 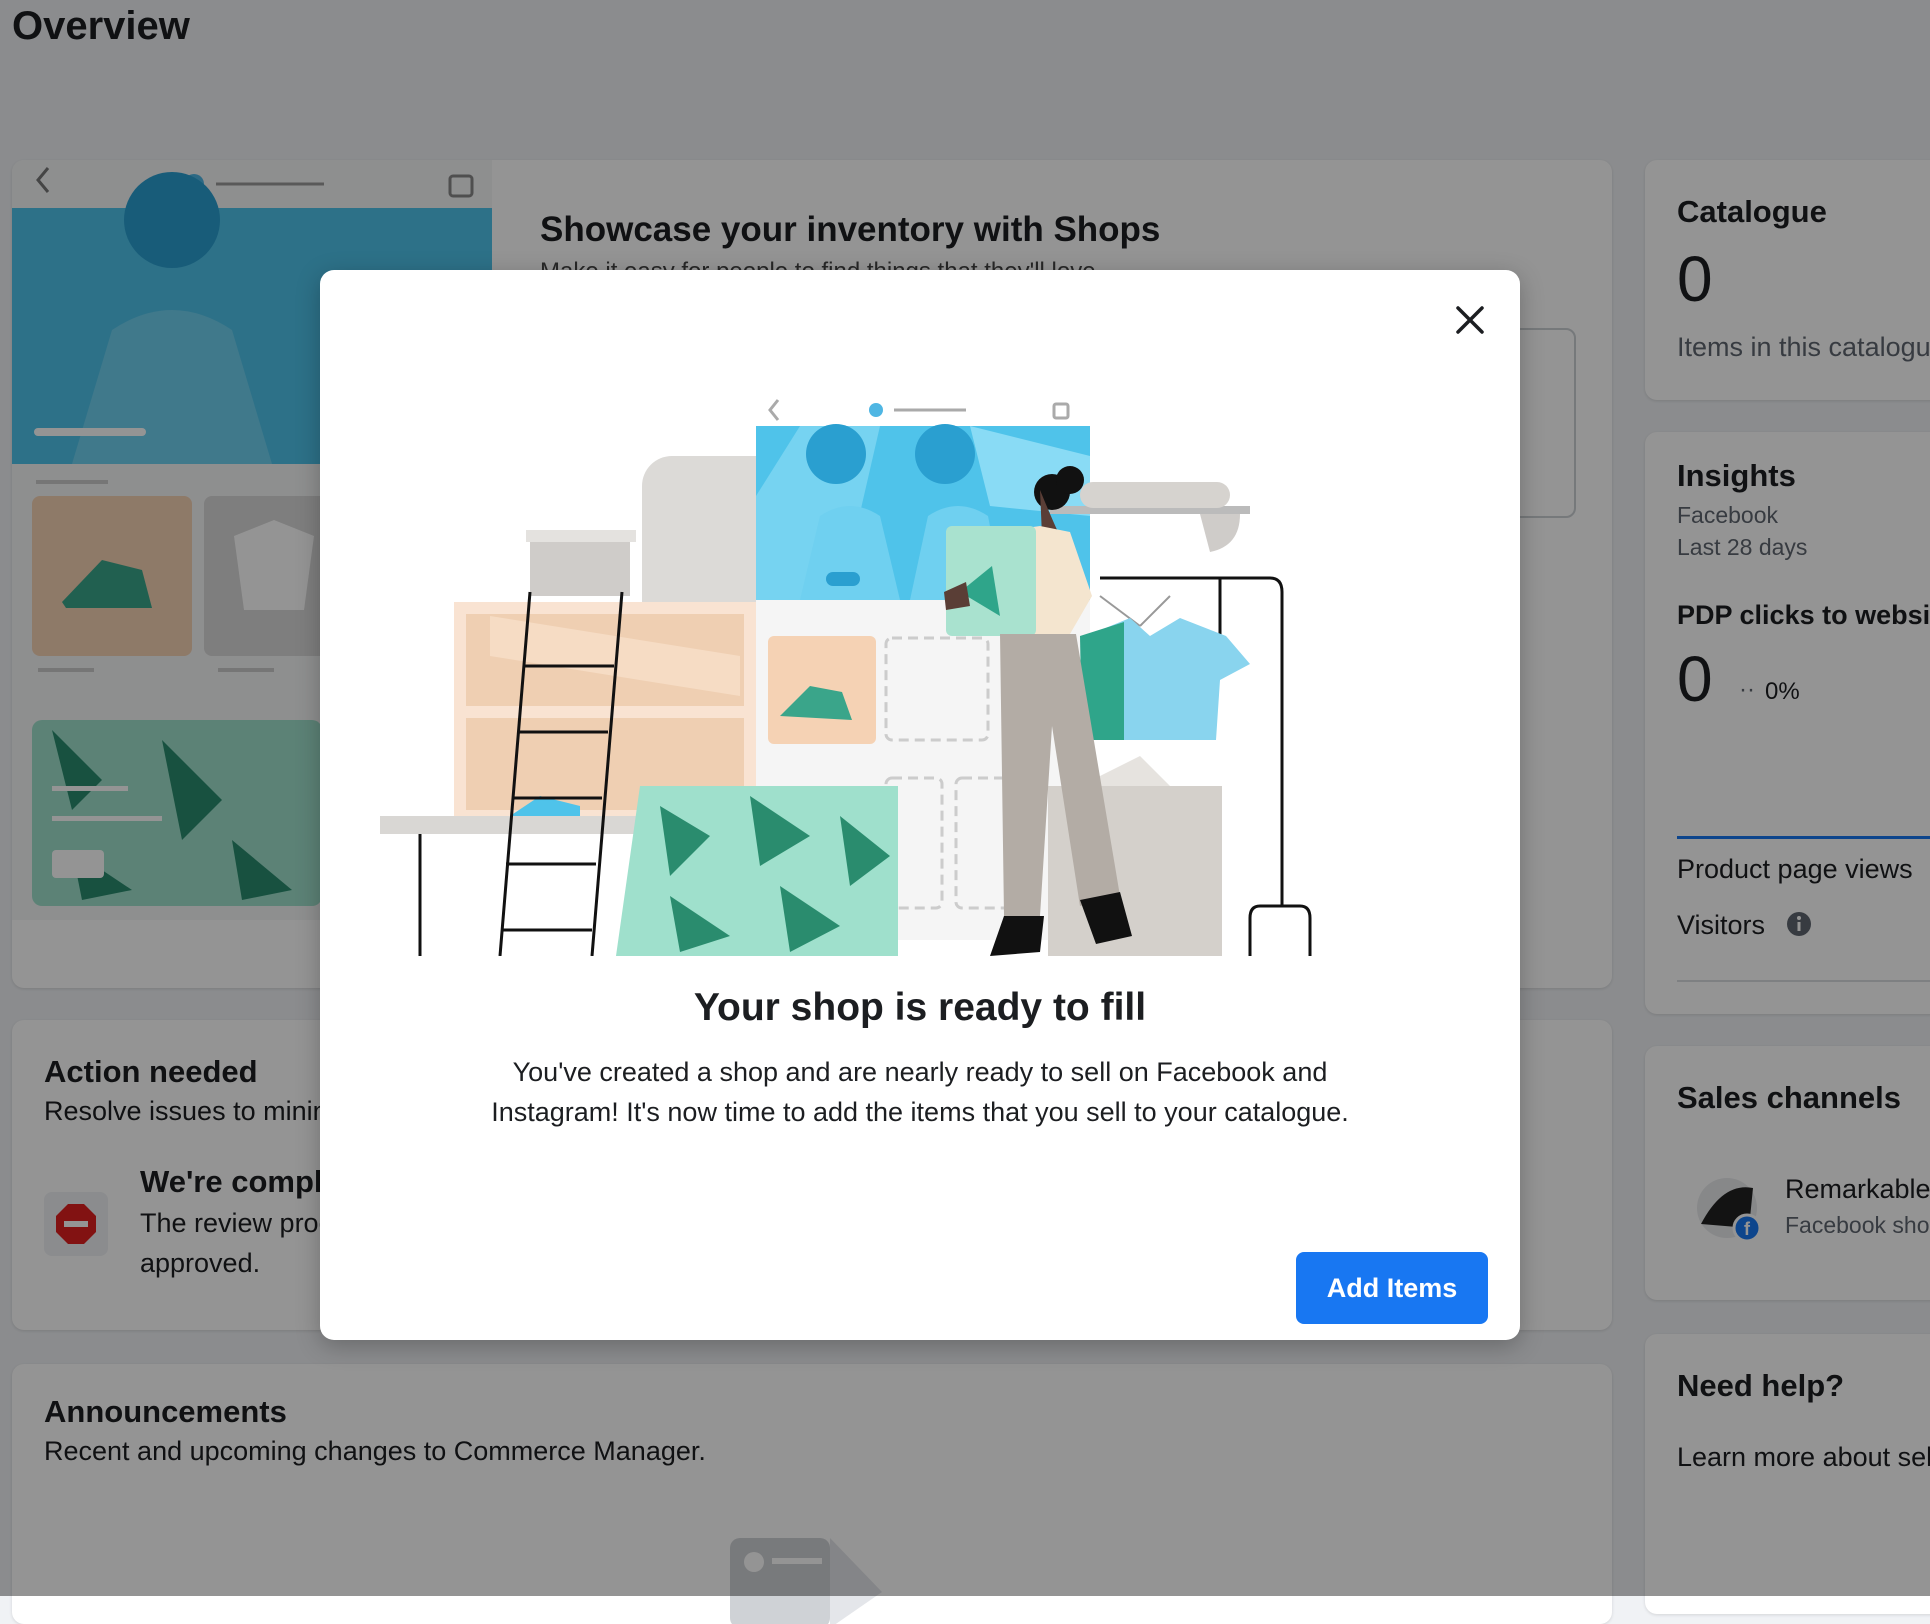 I want to click on close-icon, so click(x=1470, y=320).